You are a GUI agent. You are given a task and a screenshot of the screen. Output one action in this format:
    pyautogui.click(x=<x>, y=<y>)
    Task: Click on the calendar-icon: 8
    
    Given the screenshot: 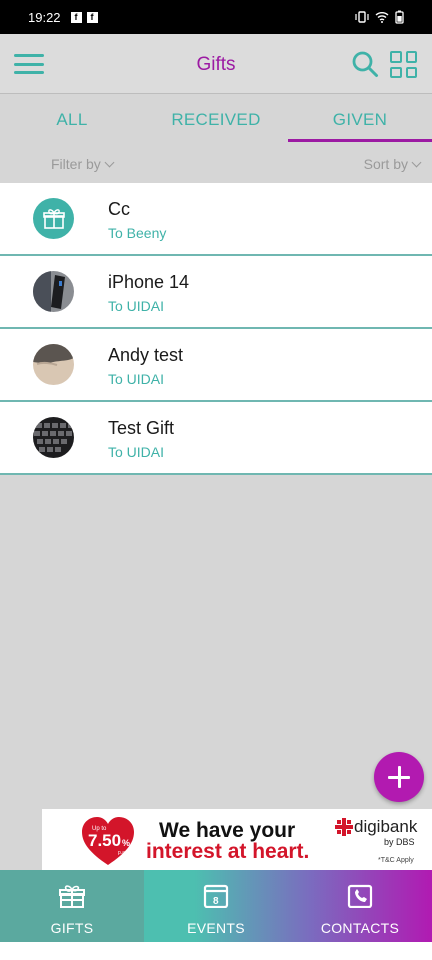 What is the action you would take?
    pyautogui.click(x=216, y=896)
    